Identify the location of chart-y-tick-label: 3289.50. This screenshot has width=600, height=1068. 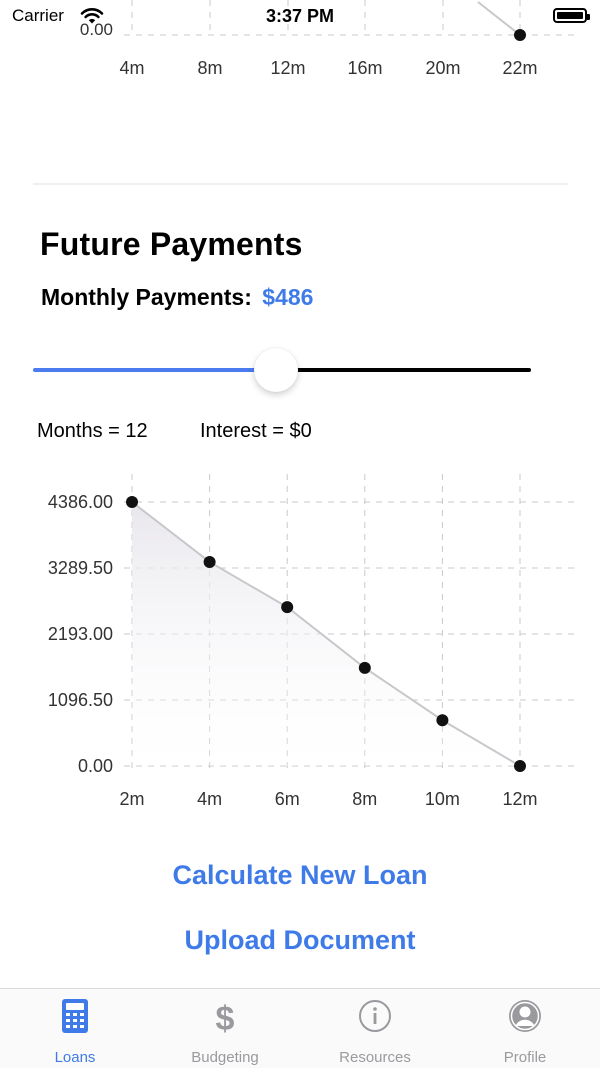
(80, 568).